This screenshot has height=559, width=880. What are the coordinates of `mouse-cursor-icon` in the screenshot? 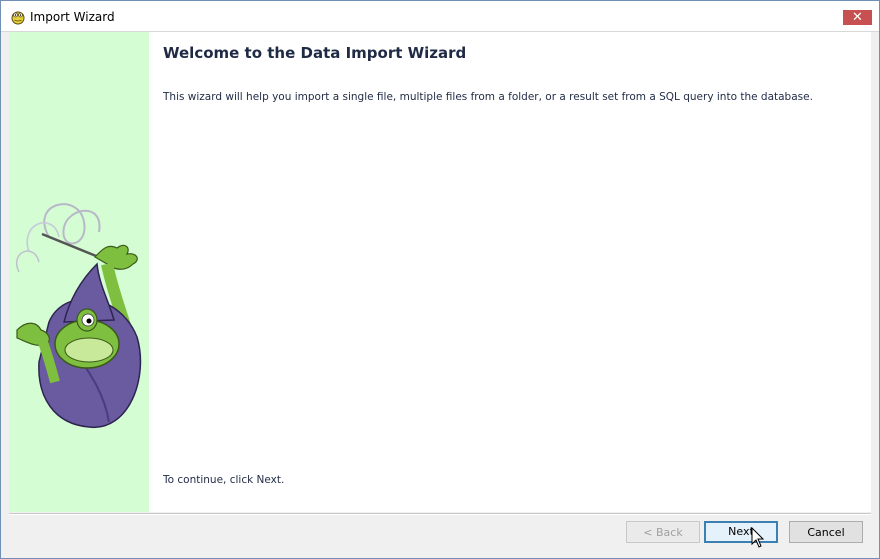 It's located at (758, 537).